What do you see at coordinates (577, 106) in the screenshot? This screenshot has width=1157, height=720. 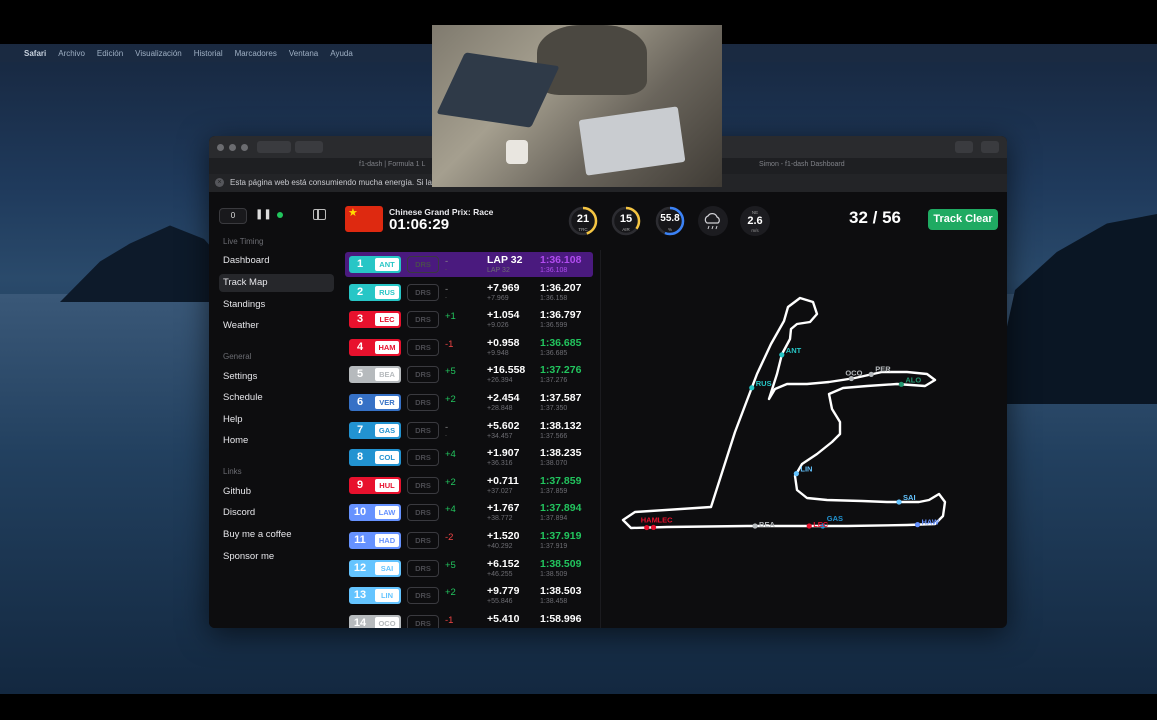 I see `webcam-overlay` at bounding box center [577, 106].